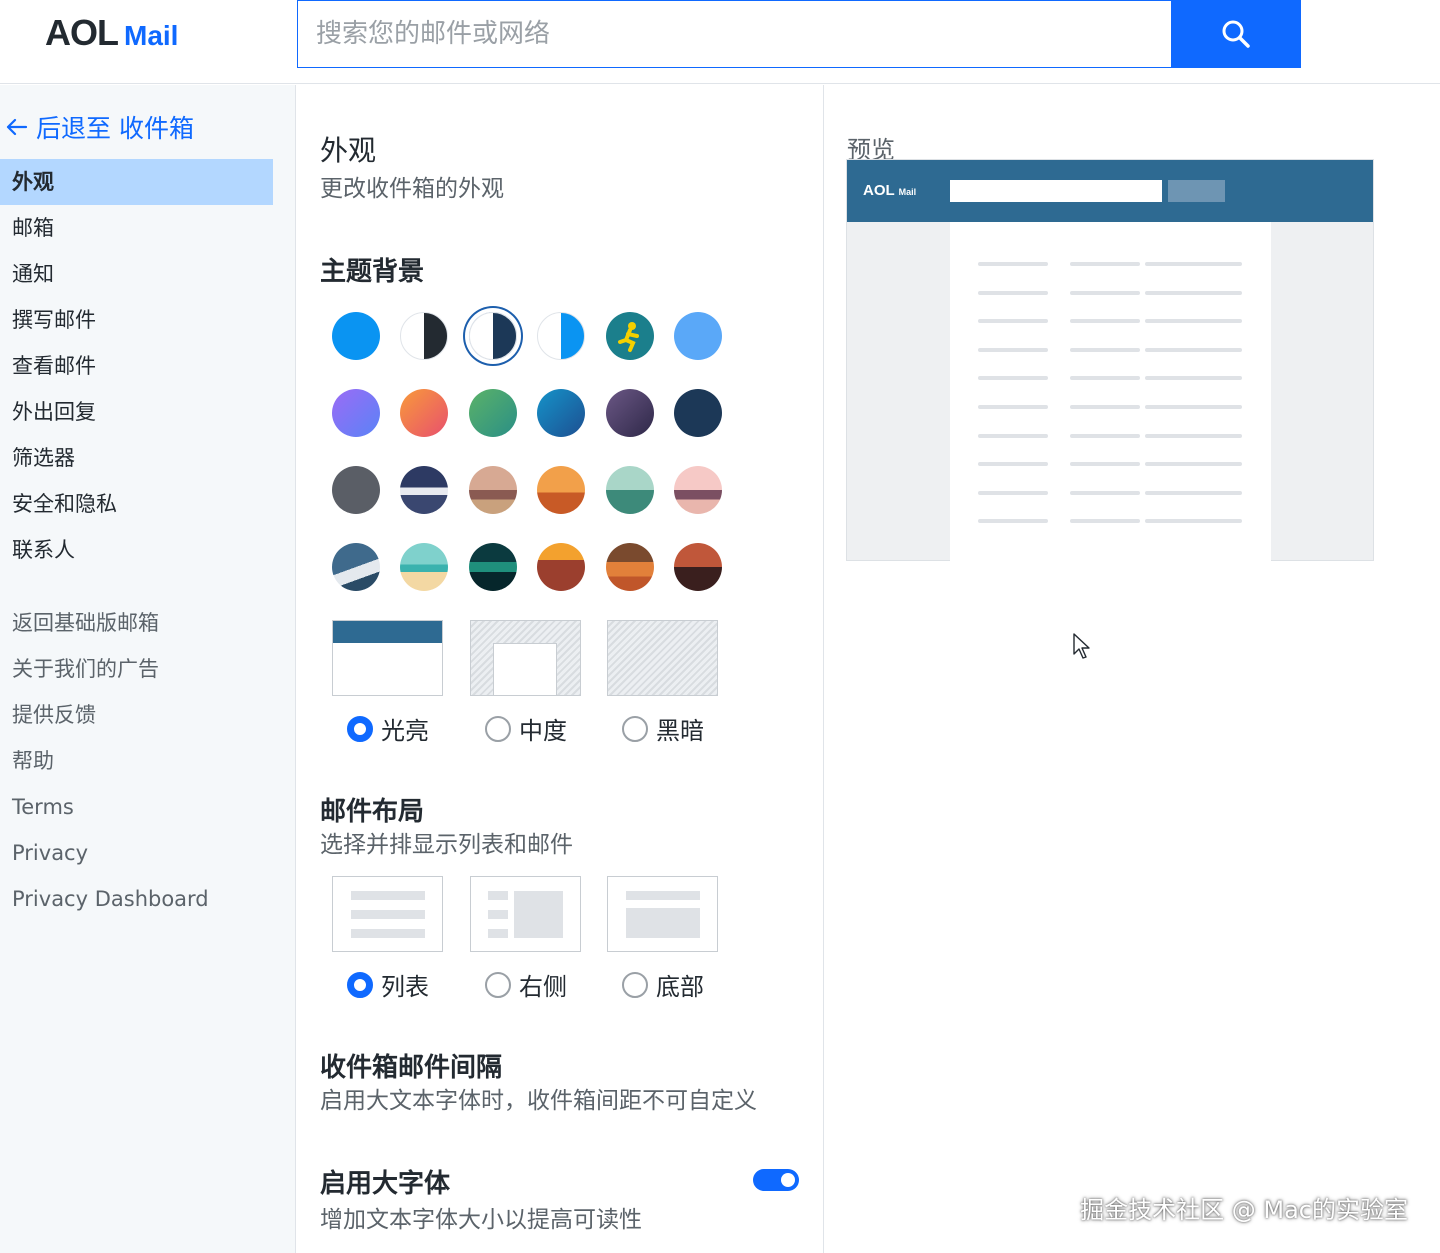  Describe the element at coordinates (481, 1220) in the screenshot. I see `large-font-subtitle: 增加文本字体大小以提高可读性` at that location.